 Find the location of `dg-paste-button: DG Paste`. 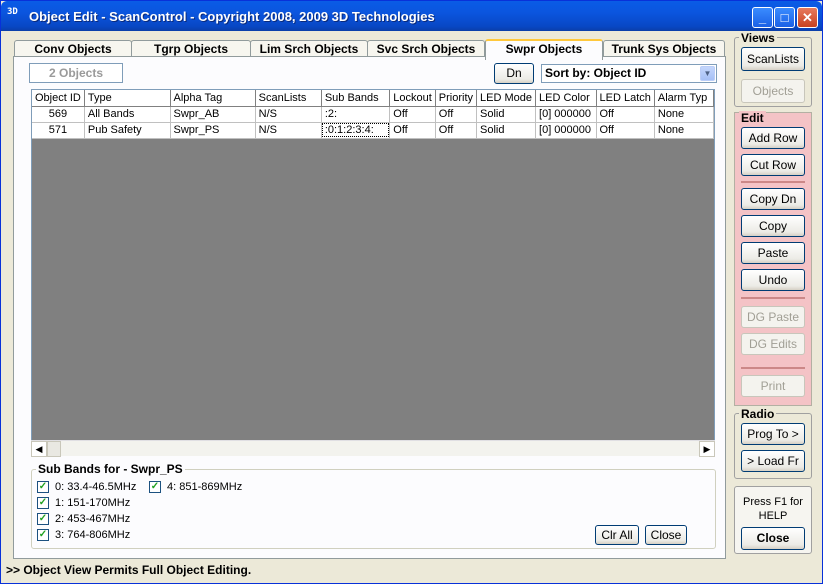

dg-paste-button: DG Paste is located at coordinates (773, 317).